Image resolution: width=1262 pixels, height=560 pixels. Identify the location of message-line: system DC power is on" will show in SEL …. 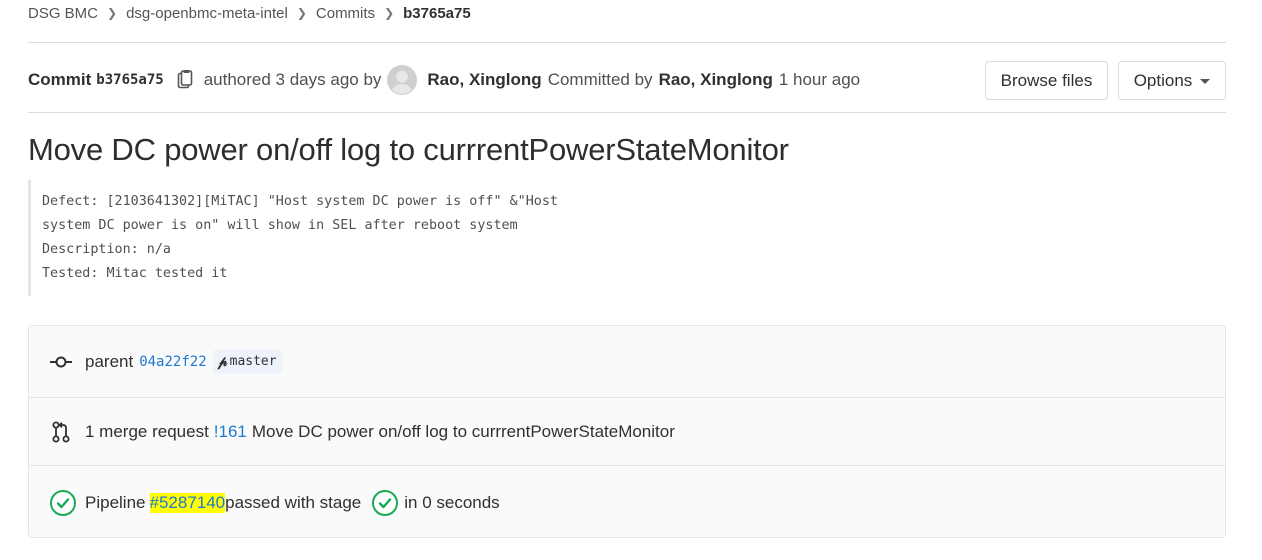
(280, 225).